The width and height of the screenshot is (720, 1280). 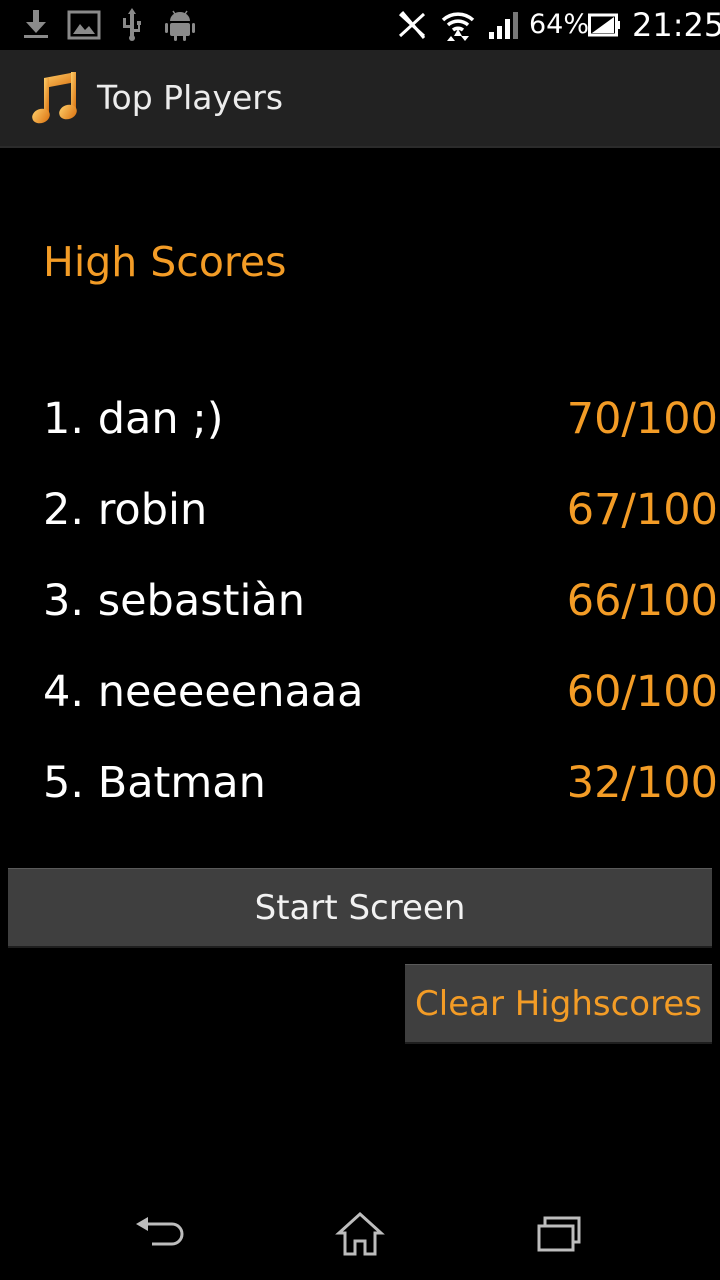 What do you see at coordinates (190, 97) in the screenshot?
I see `page-title: Top Players` at bounding box center [190, 97].